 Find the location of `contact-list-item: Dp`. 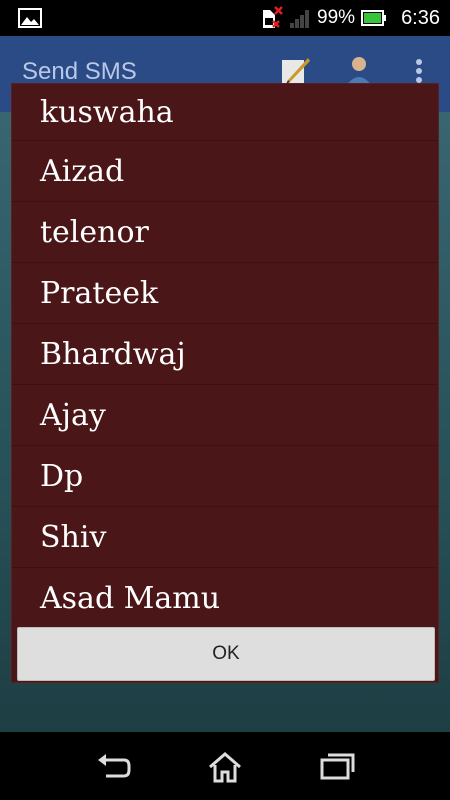

contact-list-item: Dp is located at coordinates (225, 476).